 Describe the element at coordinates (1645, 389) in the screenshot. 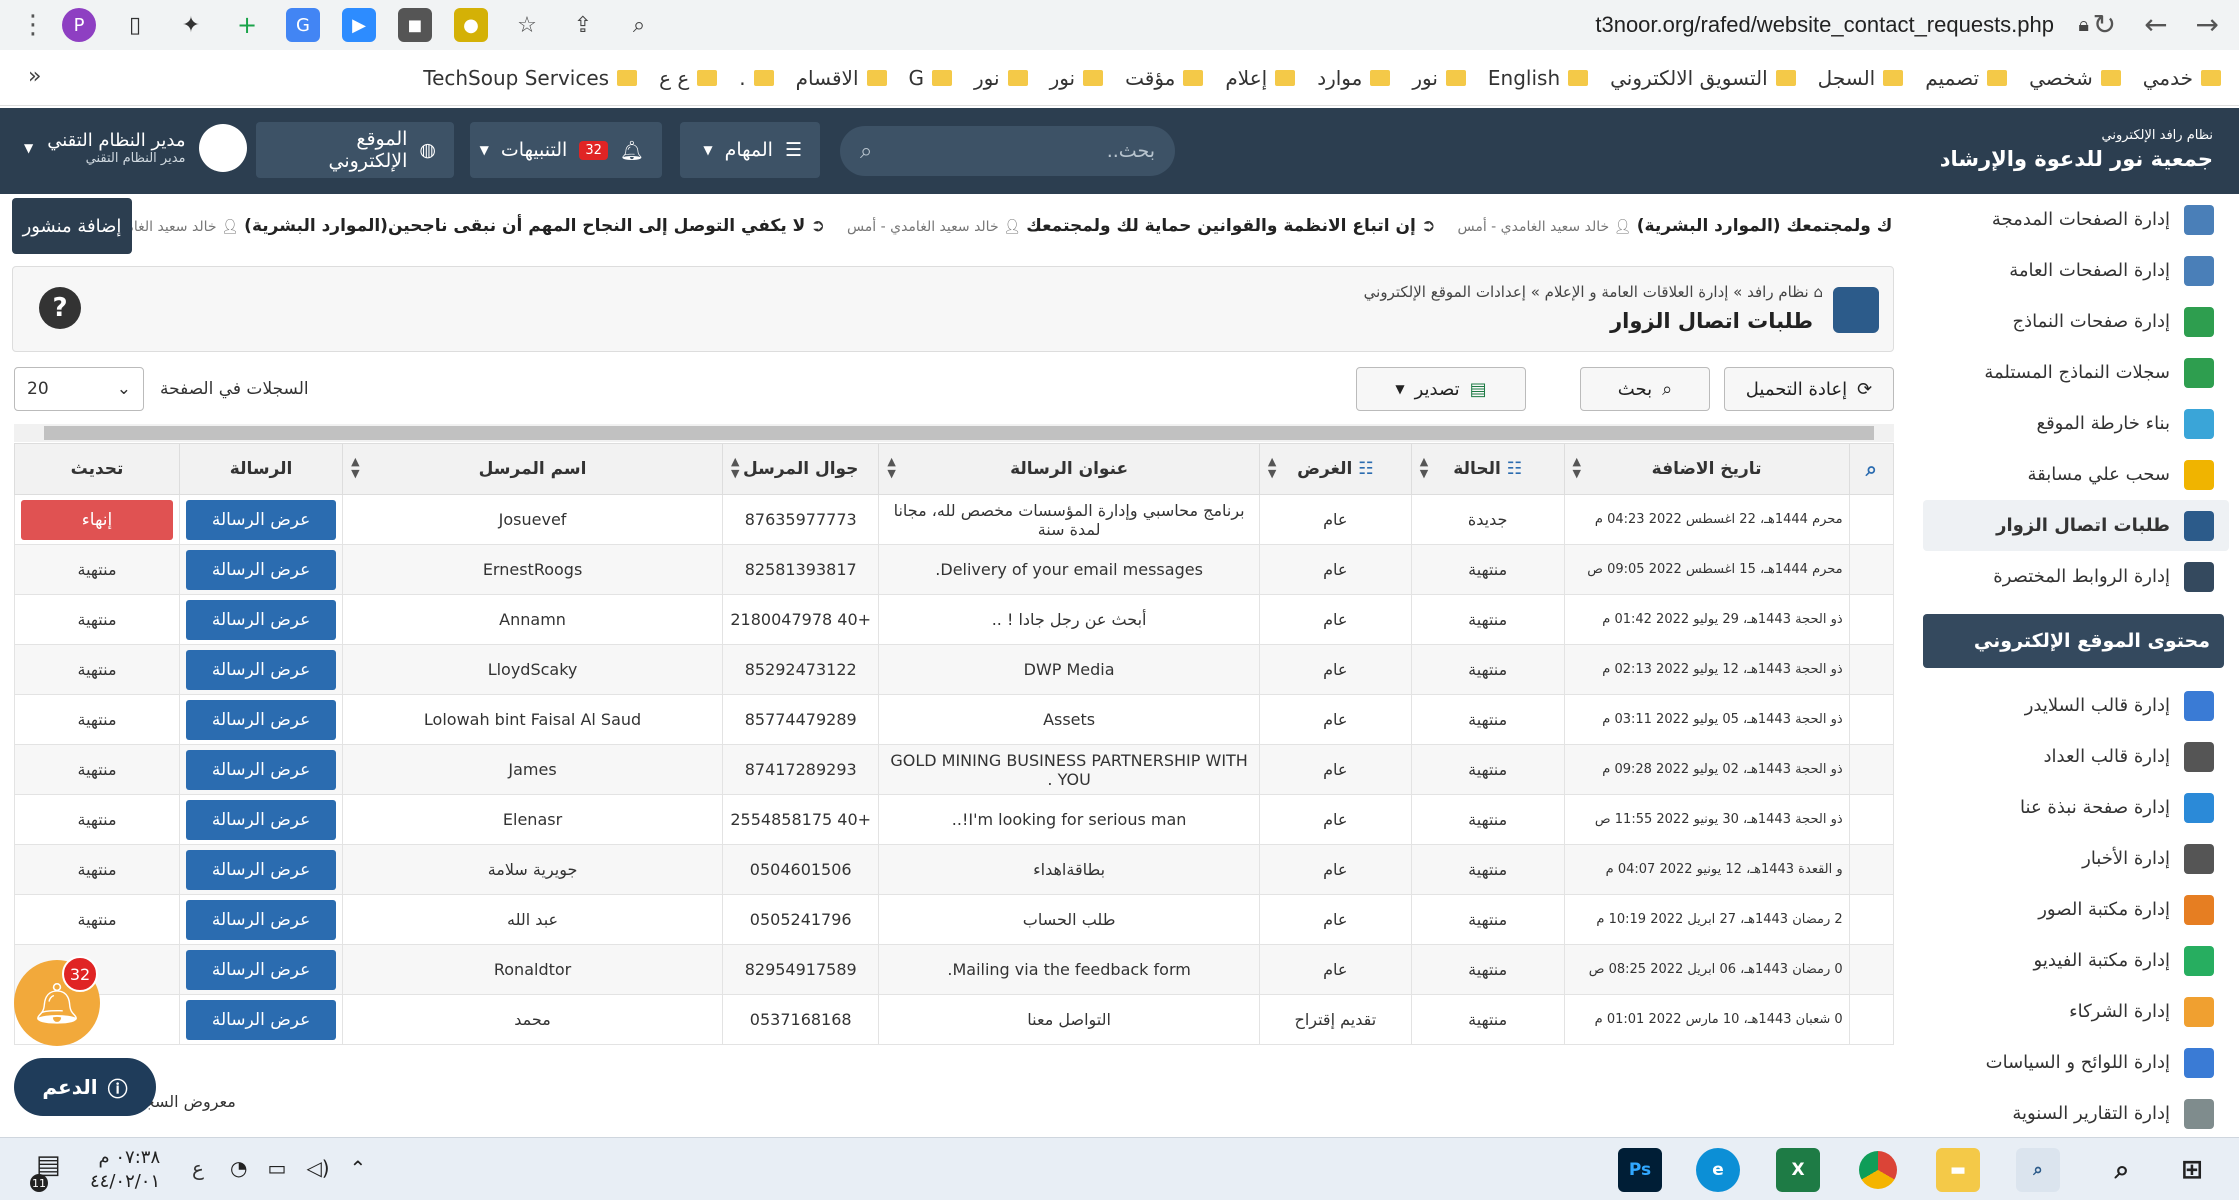

I see `search-button: ⌕ بحث` at that location.